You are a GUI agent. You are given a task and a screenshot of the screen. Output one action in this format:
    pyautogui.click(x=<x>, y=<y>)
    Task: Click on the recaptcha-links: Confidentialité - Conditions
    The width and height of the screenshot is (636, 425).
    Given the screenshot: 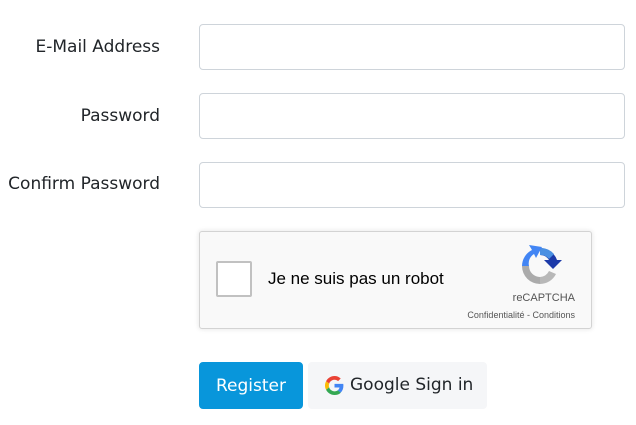 What is the action you would take?
    pyautogui.click(x=521, y=315)
    